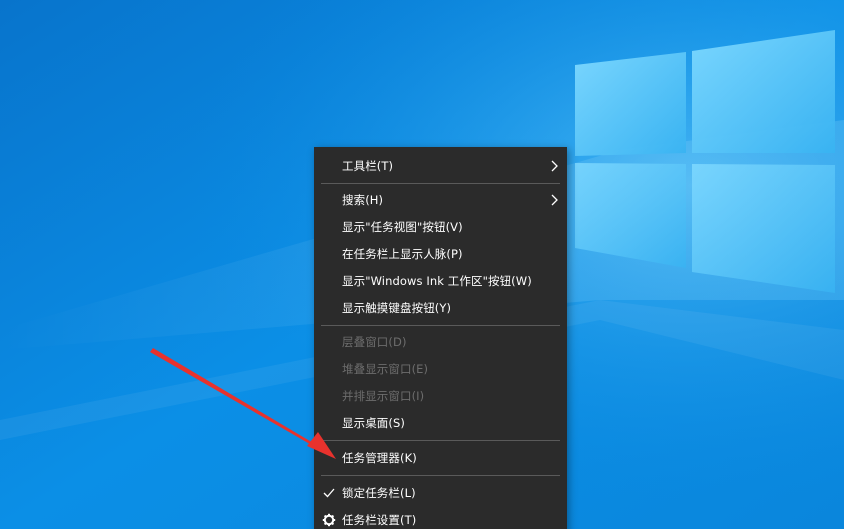 Image resolution: width=844 pixels, height=529 pixels. I want to click on menu-item-task-manager: 任务管理器(K), so click(440, 458).